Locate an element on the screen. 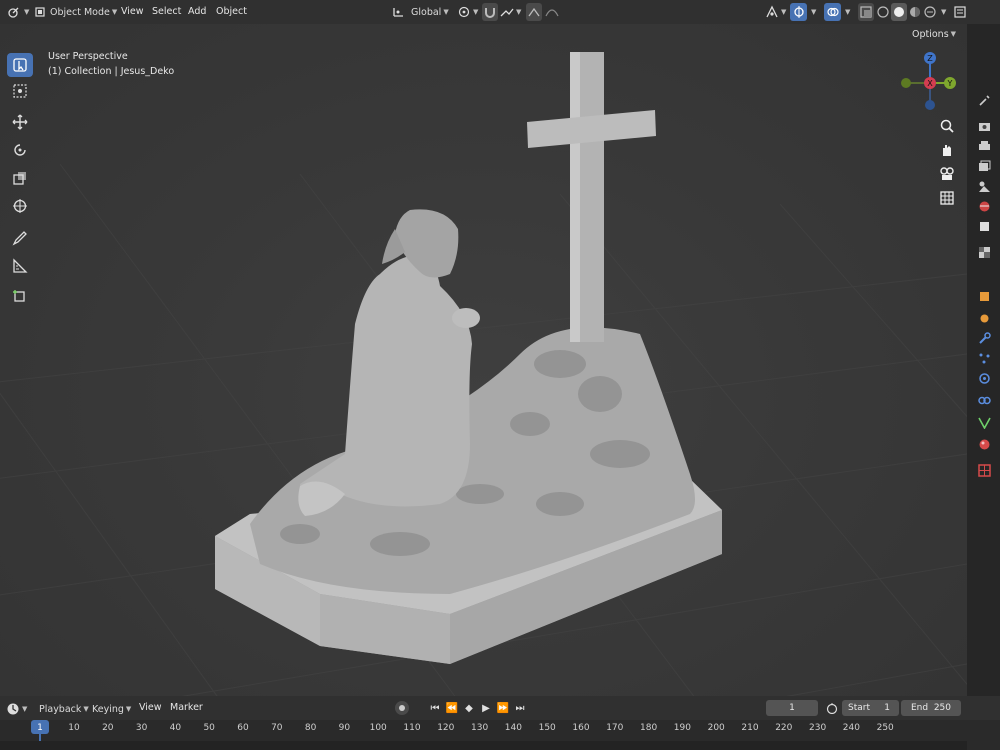 Image resolution: width=1000 pixels, height=750 pixels. tool-annotate is located at coordinates (20, 238).